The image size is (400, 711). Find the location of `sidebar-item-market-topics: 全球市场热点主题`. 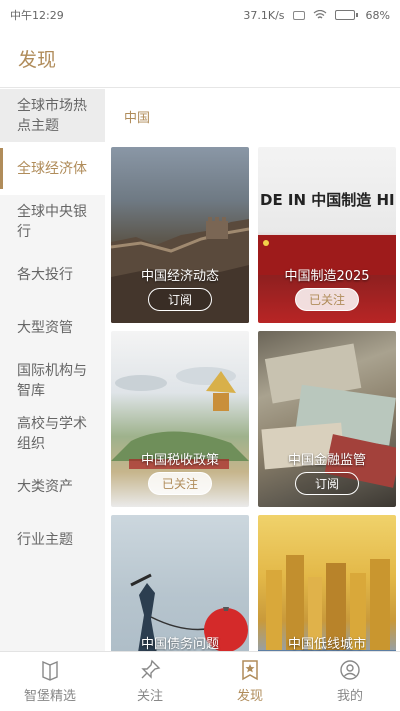

sidebar-item-market-topics: 全球市场热点主题 is located at coordinates (52, 115).